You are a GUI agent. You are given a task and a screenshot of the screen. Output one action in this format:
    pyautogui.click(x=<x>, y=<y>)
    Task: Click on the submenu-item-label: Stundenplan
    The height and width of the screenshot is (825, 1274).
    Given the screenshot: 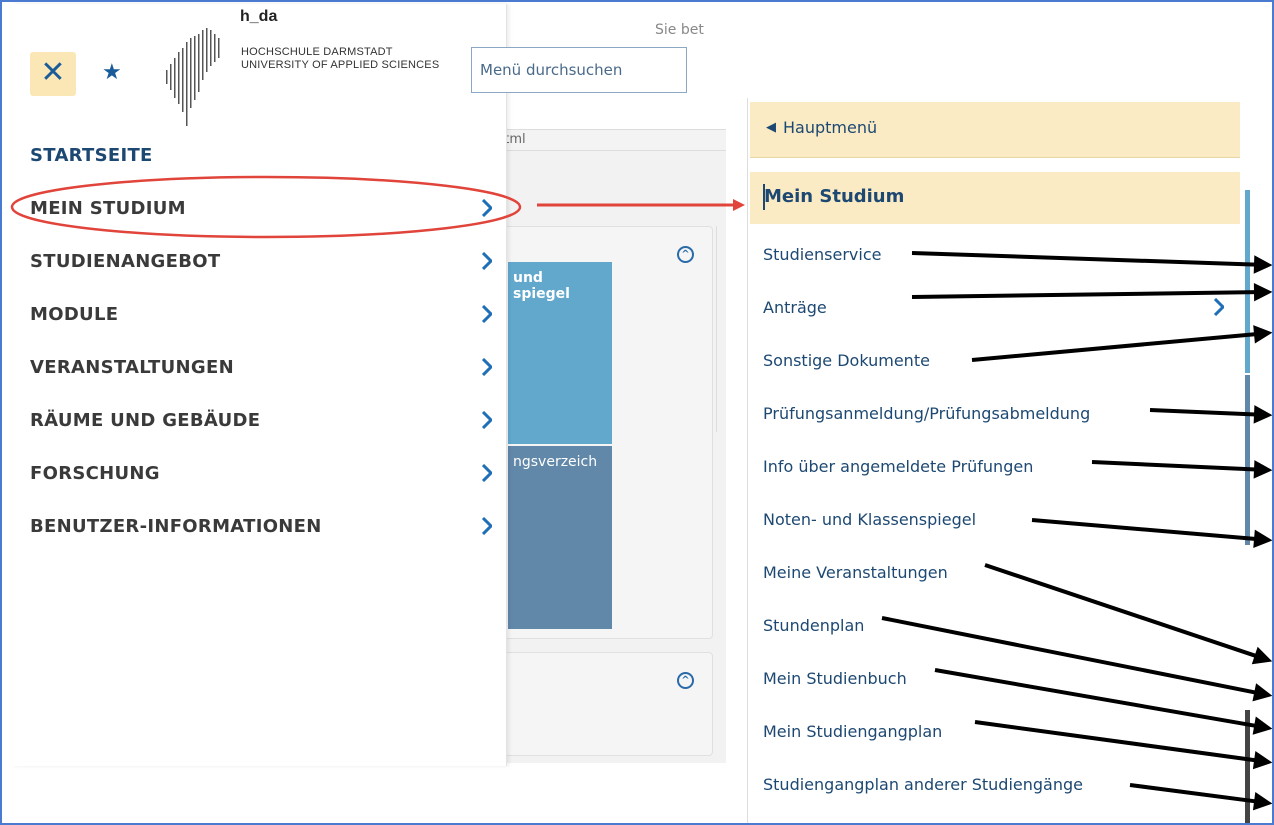 What is the action you would take?
    pyautogui.click(x=814, y=625)
    